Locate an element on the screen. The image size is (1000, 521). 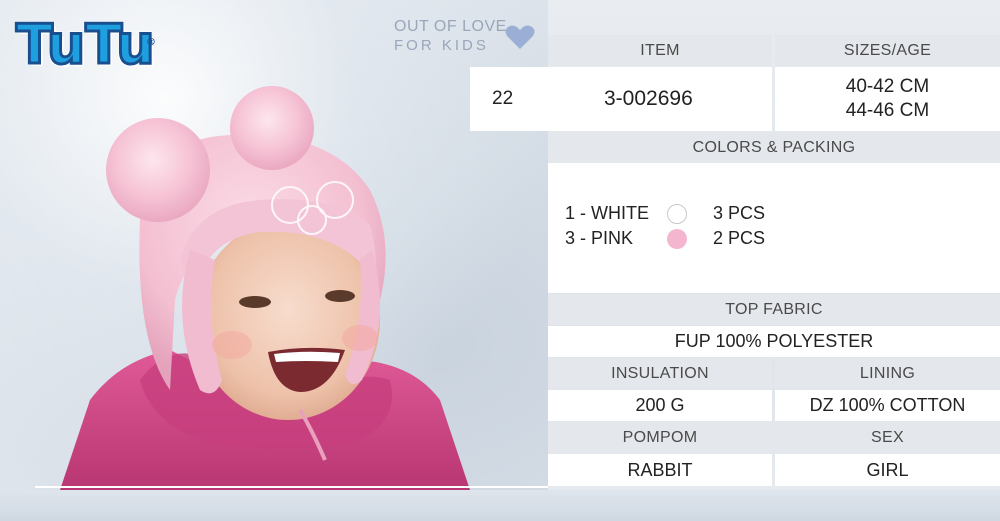
slogan-line-2: FOR KIDS is located at coordinates (441, 45).